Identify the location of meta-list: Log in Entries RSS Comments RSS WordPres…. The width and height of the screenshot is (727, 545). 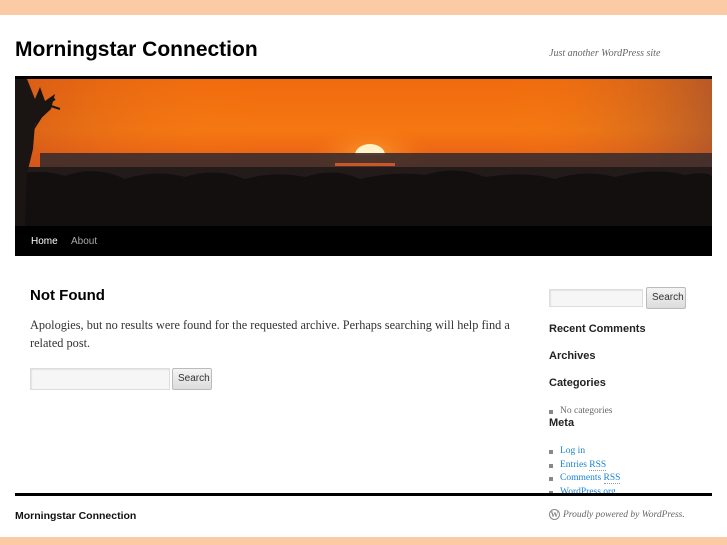
(585, 472).